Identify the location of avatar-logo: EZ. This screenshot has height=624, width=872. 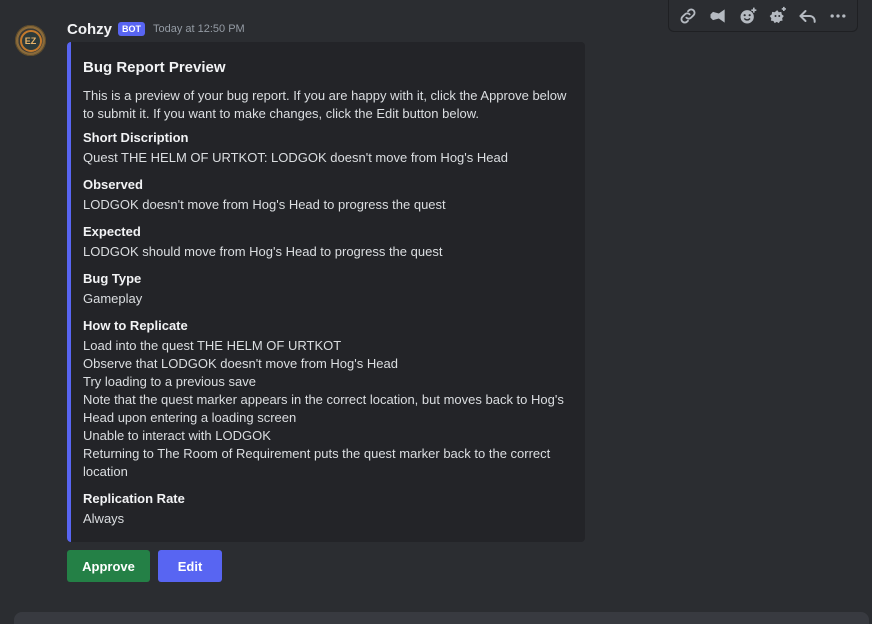
(30, 40).